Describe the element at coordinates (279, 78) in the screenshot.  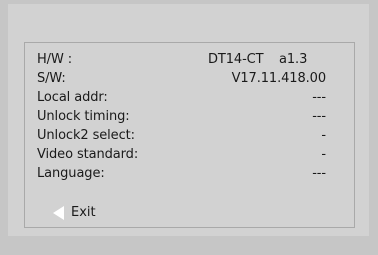
I see `sw-value: V17.11.418.00` at that location.